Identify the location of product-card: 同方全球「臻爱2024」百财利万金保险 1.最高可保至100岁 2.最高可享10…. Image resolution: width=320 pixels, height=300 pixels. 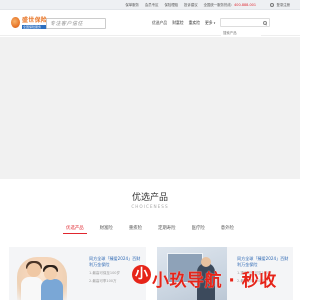
(77, 273).